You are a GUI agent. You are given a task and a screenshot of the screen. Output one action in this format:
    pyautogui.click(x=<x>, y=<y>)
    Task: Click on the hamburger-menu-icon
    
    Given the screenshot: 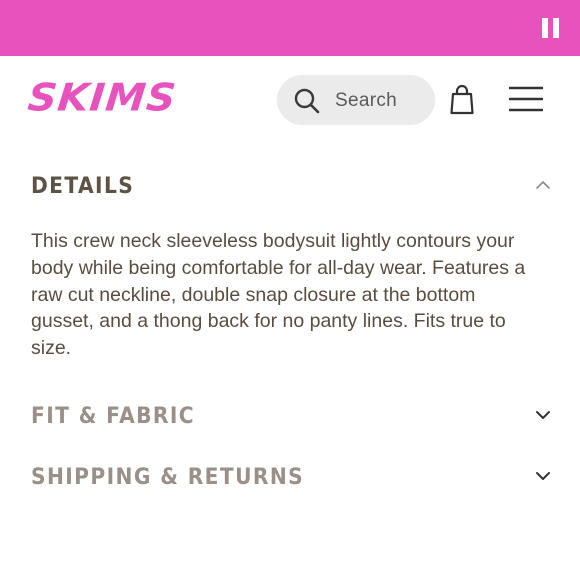 What is the action you would take?
    pyautogui.click(x=526, y=99)
    